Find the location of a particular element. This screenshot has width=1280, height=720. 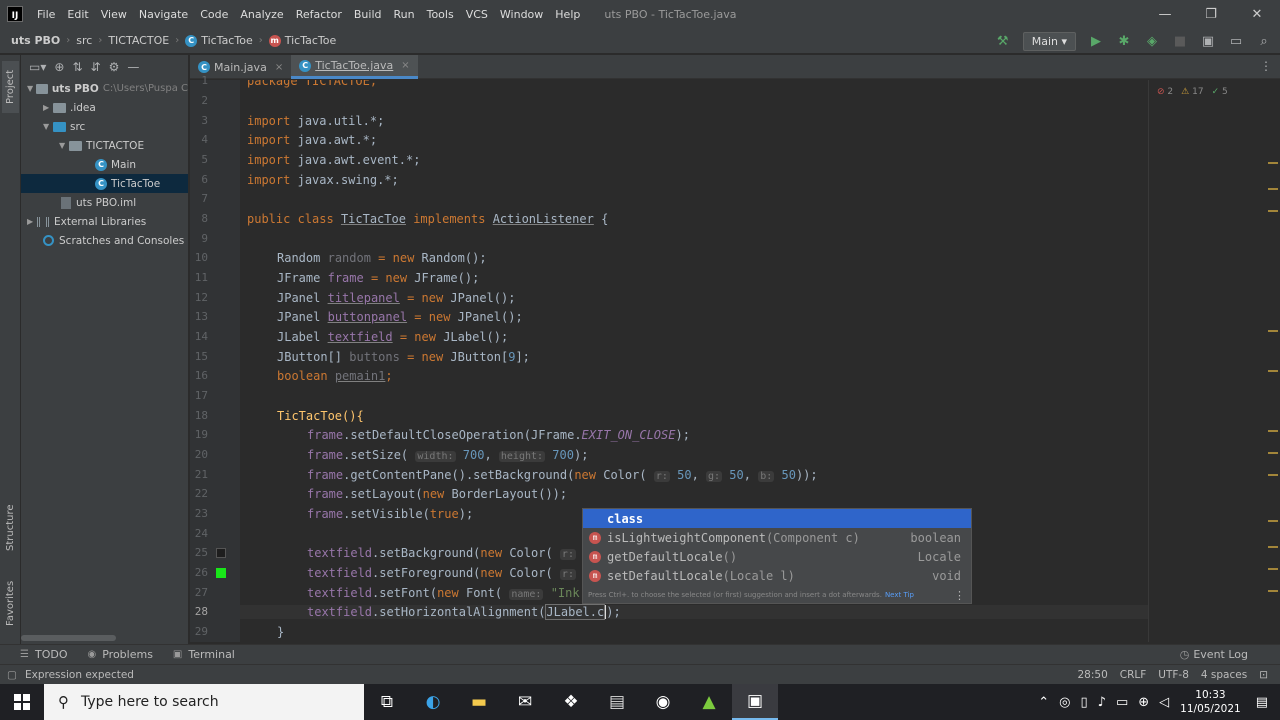

tree-item-main: C Main is located at coordinates (104, 164).